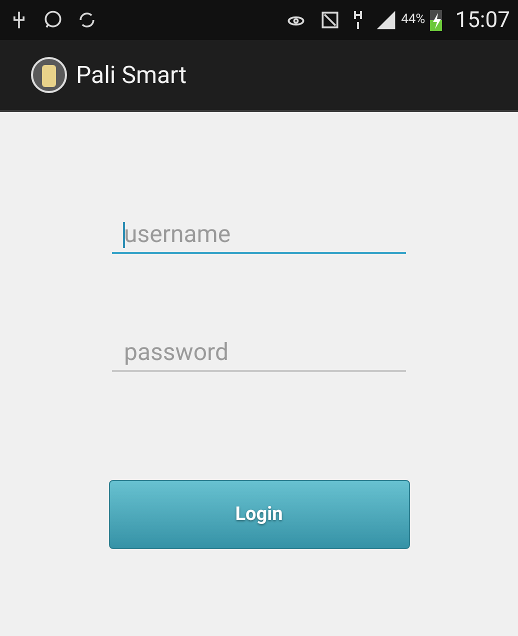  I want to click on app-logo-icon, so click(49, 75).